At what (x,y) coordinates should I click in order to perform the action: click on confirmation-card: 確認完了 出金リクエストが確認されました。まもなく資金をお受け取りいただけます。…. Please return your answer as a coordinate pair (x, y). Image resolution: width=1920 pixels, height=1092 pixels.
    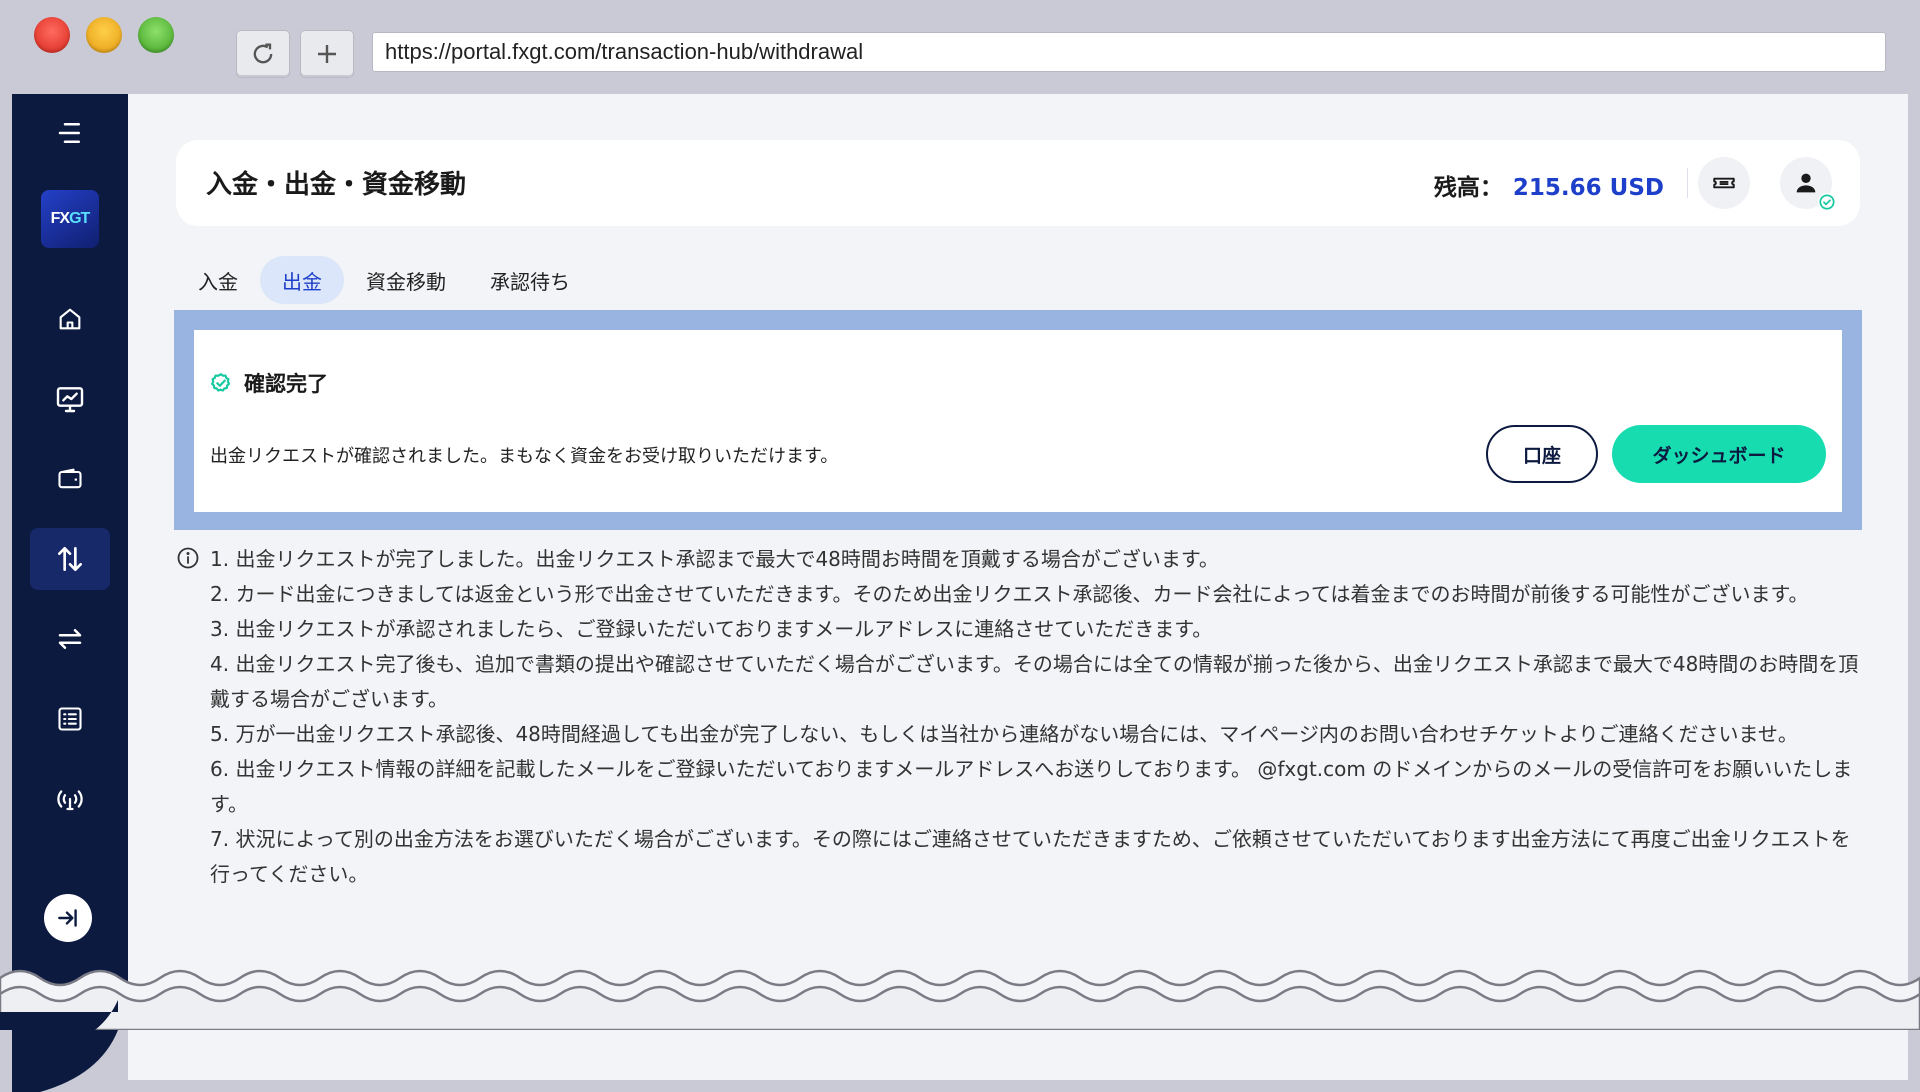
    Looking at the image, I should click on (1018, 421).